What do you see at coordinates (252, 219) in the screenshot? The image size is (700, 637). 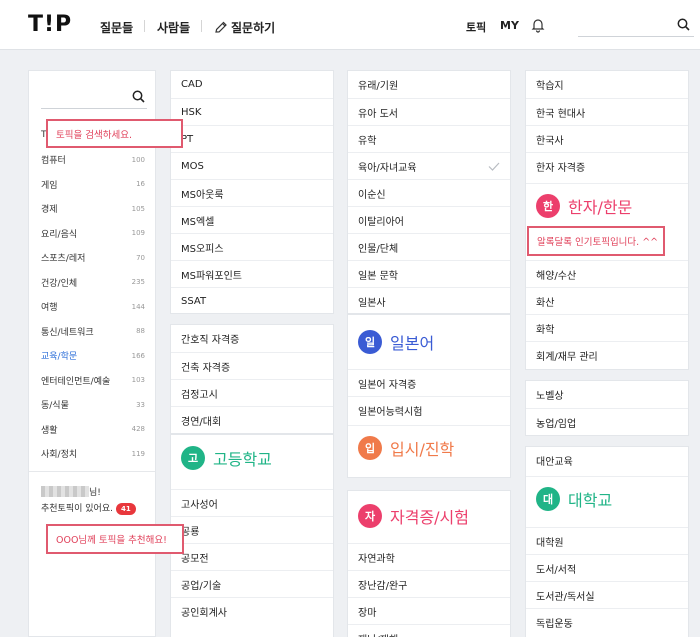 I see `topic-item: MS엑셀` at bounding box center [252, 219].